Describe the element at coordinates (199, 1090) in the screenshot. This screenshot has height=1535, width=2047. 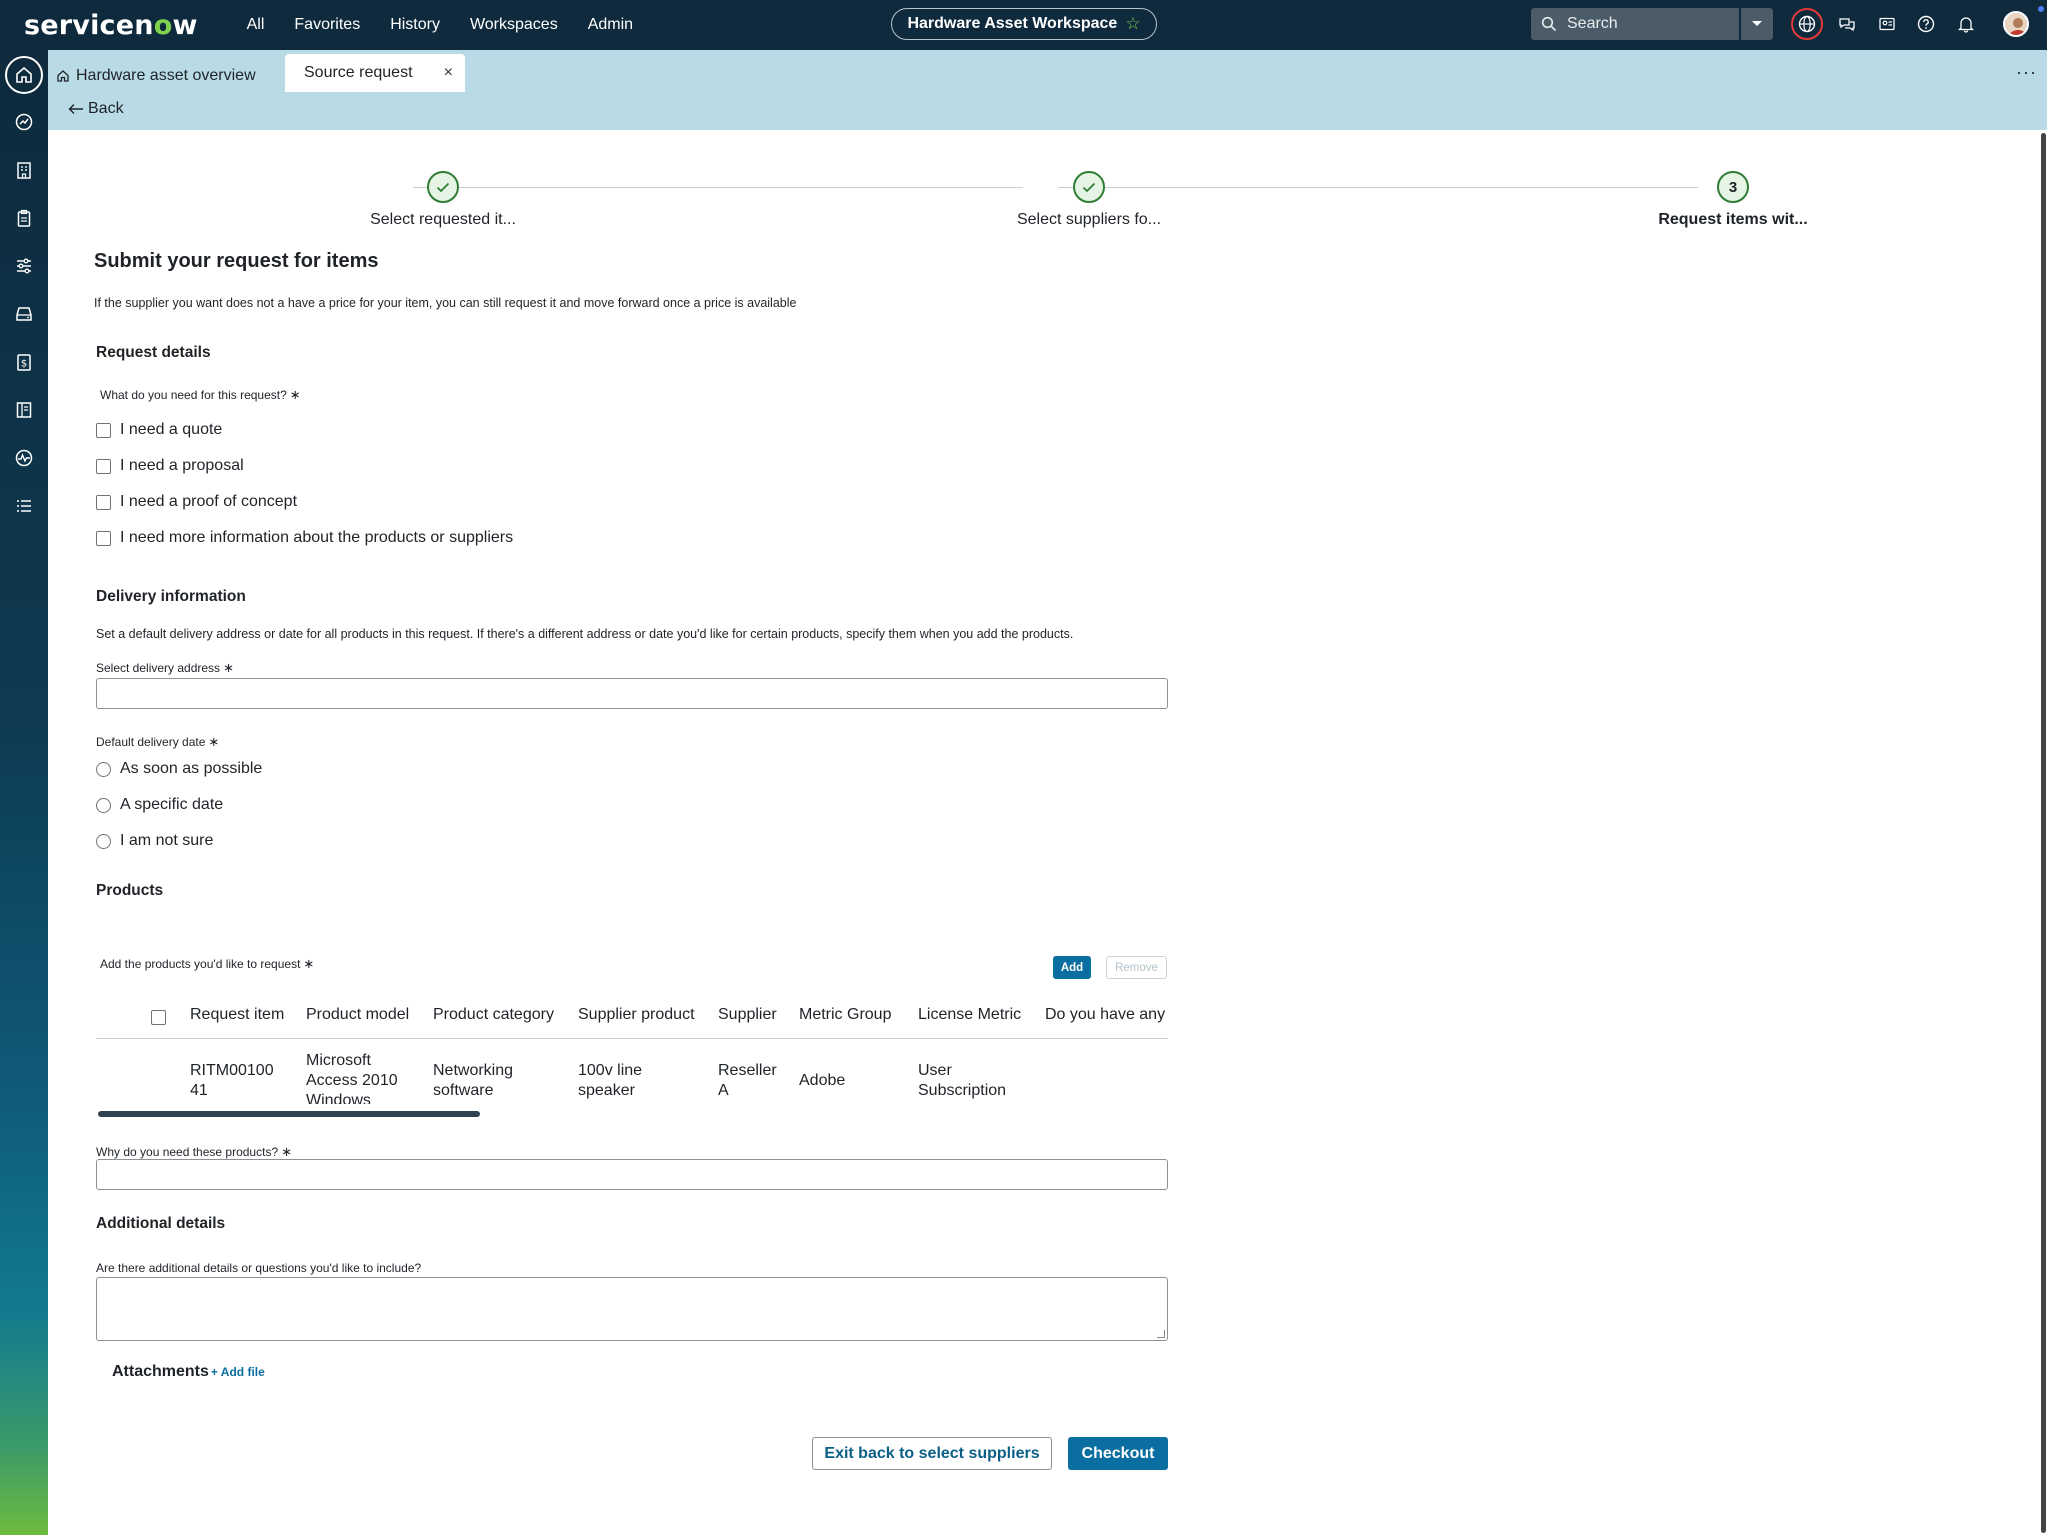
I see `cell-line: 41` at that location.